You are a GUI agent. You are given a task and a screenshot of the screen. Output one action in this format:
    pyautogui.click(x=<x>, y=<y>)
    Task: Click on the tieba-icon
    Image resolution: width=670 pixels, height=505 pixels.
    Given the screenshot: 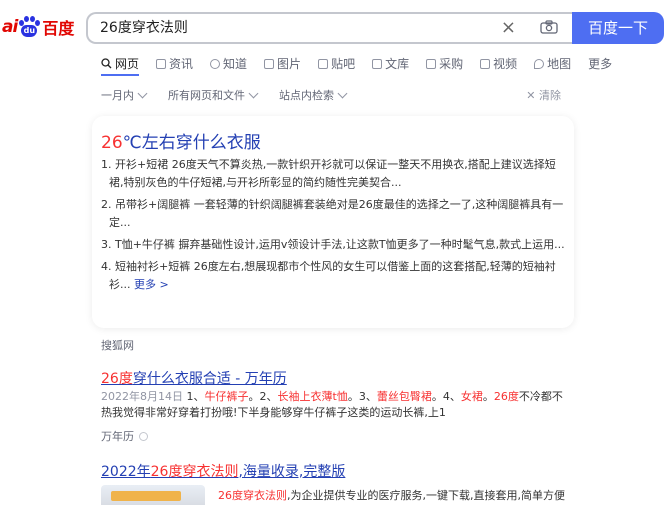 What is the action you would take?
    pyautogui.click(x=323, y=63)
    